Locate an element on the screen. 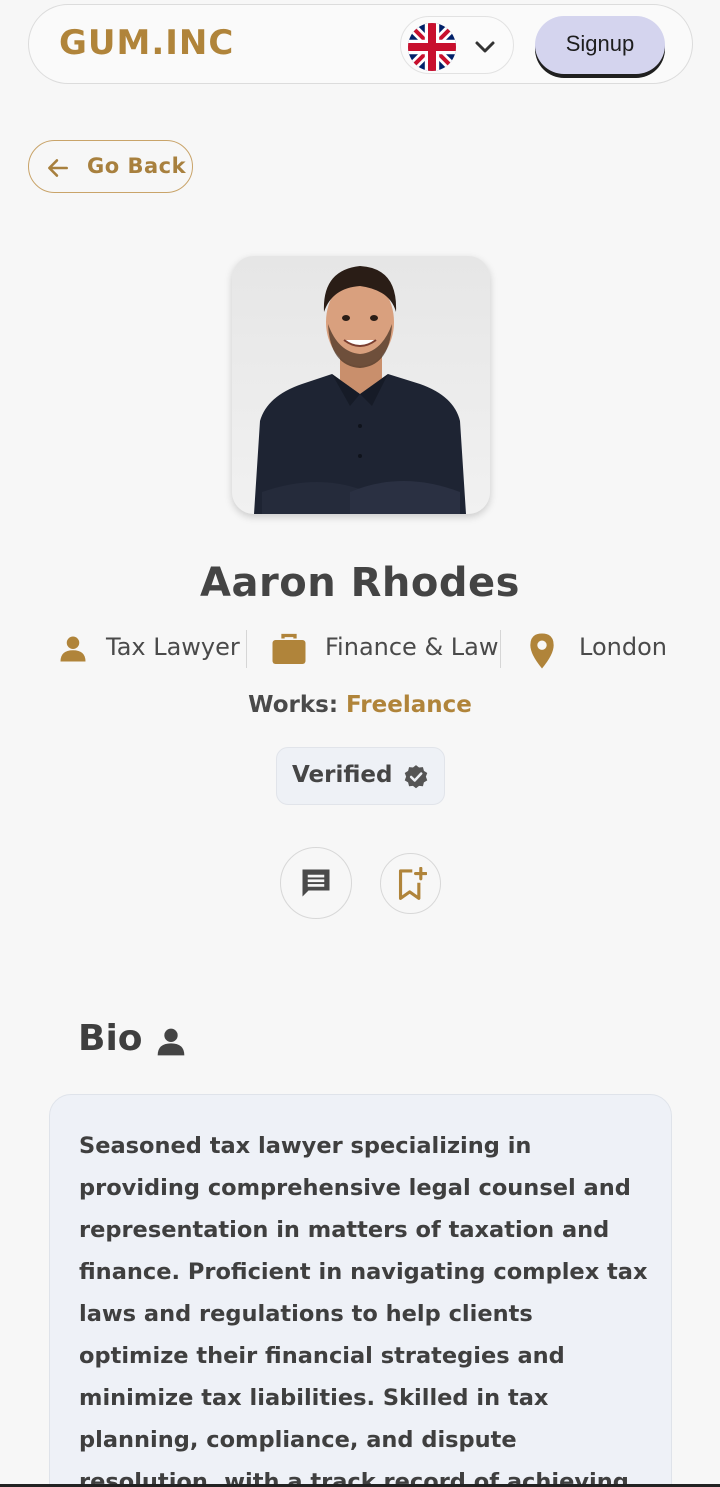 This screenshot has width=720, height=1487. signup-button: Signup is located at coordinates (600, 45).